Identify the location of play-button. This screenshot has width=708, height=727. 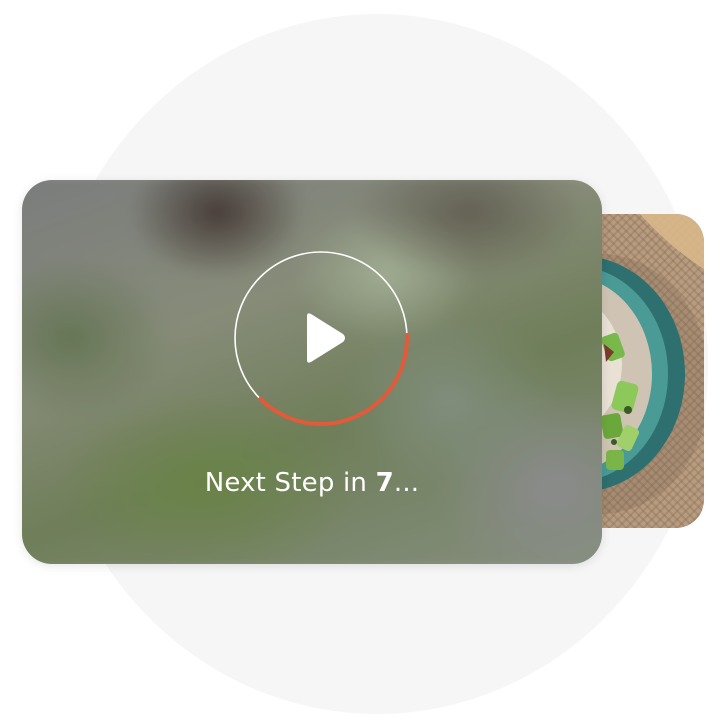
(321, 338).